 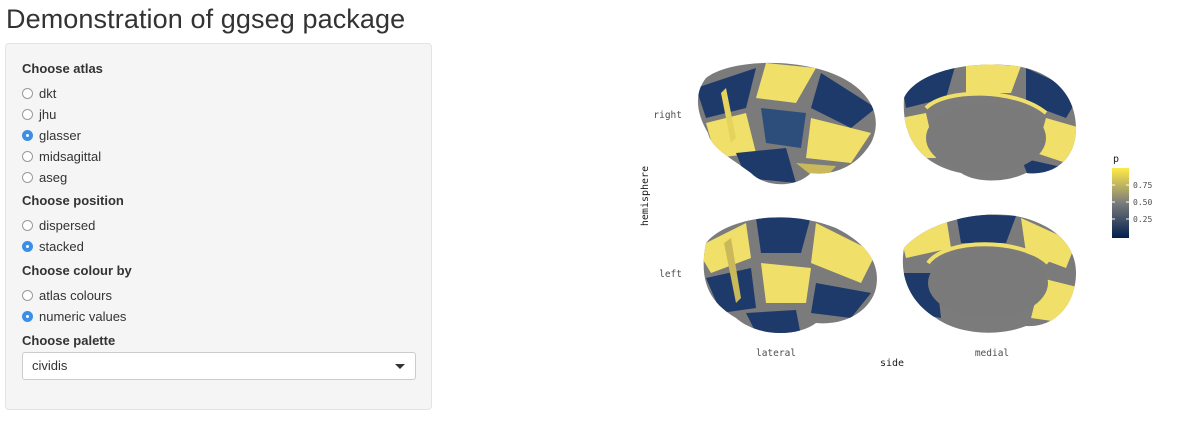 What do you see at coordinates (61, 246) in the screenshot?
I see `radio-label: stacked` at bounding box center [61, 246].